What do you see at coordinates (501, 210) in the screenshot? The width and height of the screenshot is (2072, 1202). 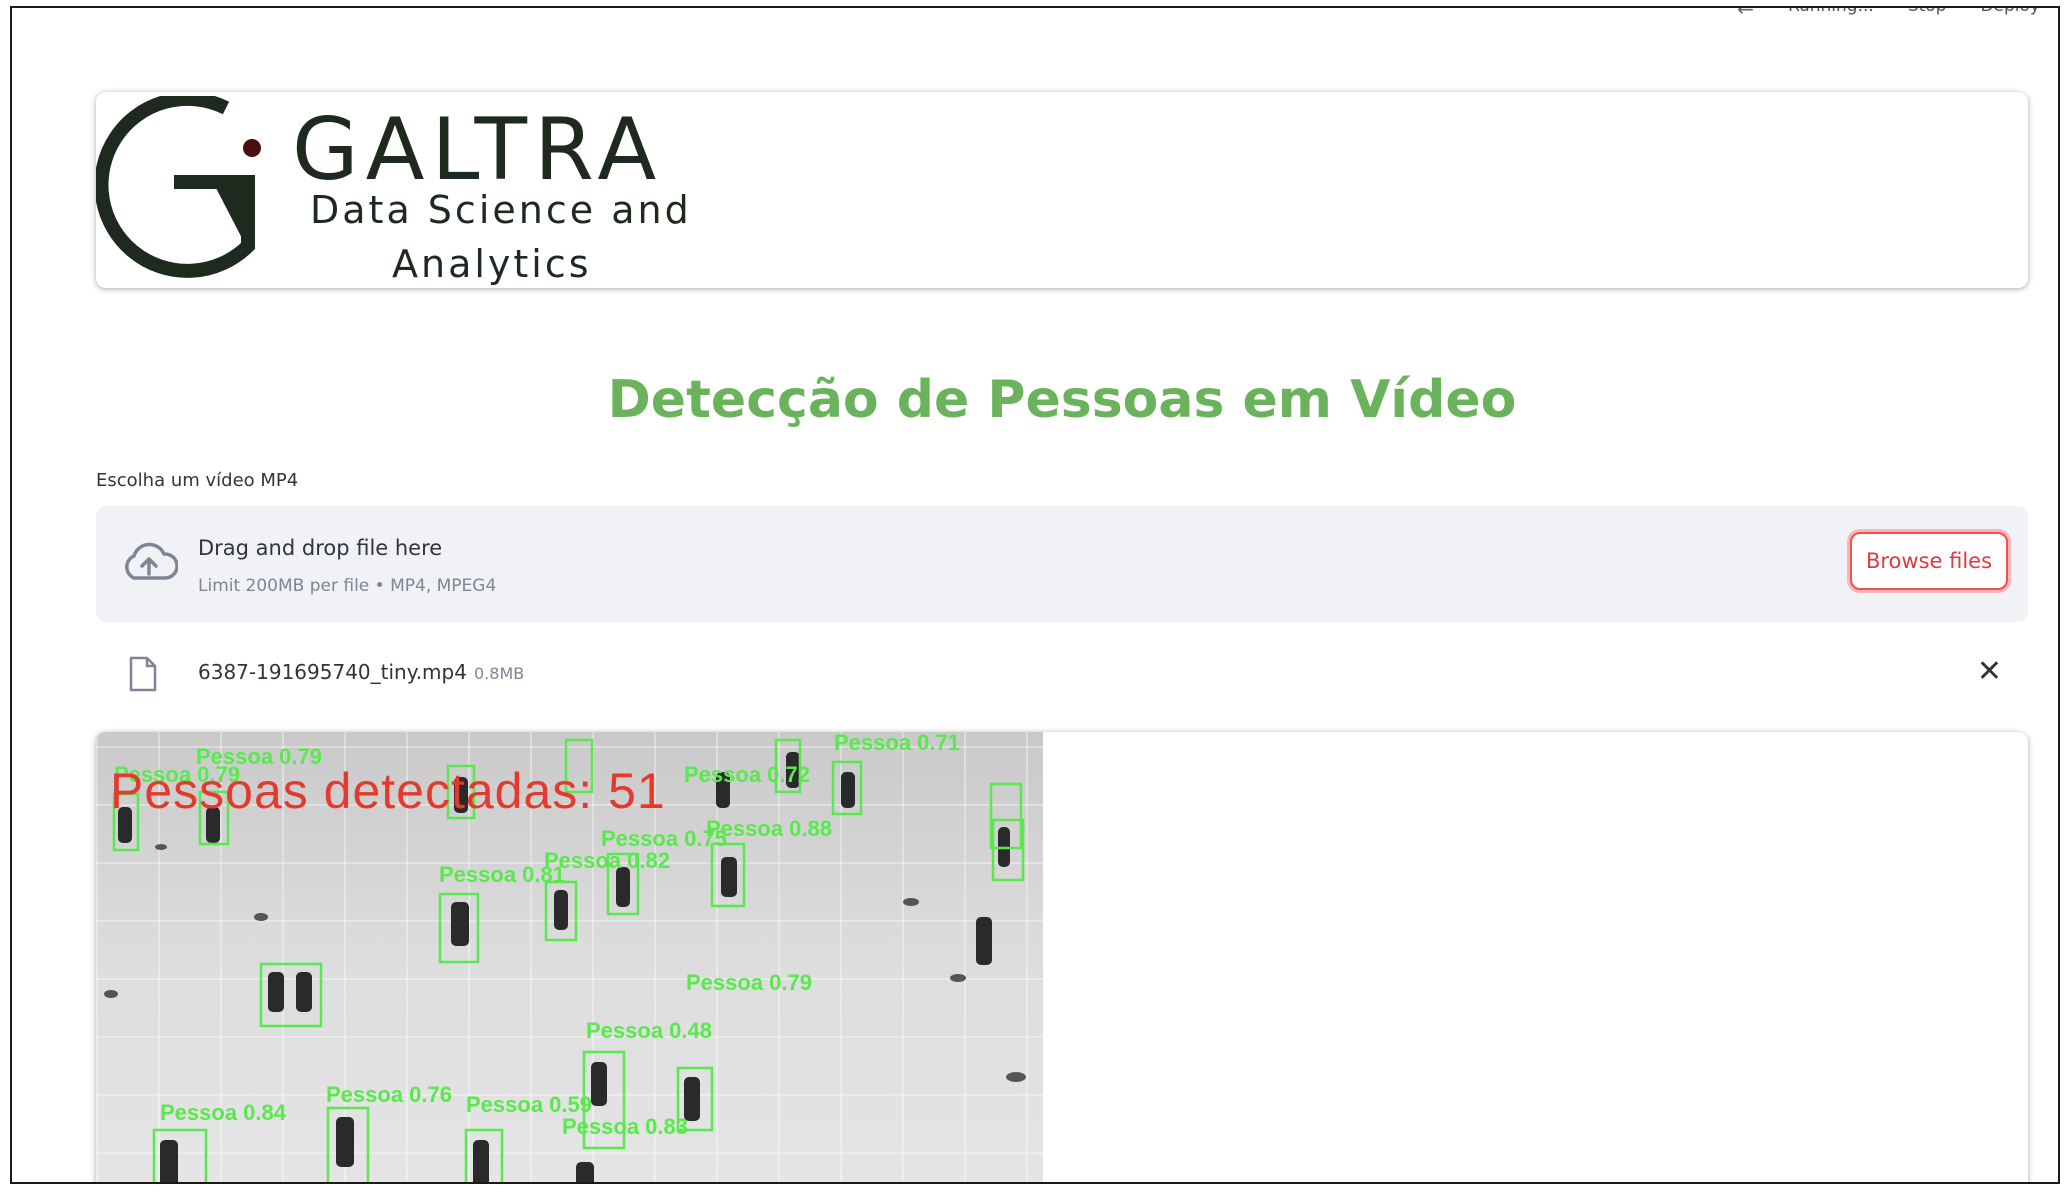 I see `logo-subtitle-line1: Data Science and` at bounding box center [501, 210].